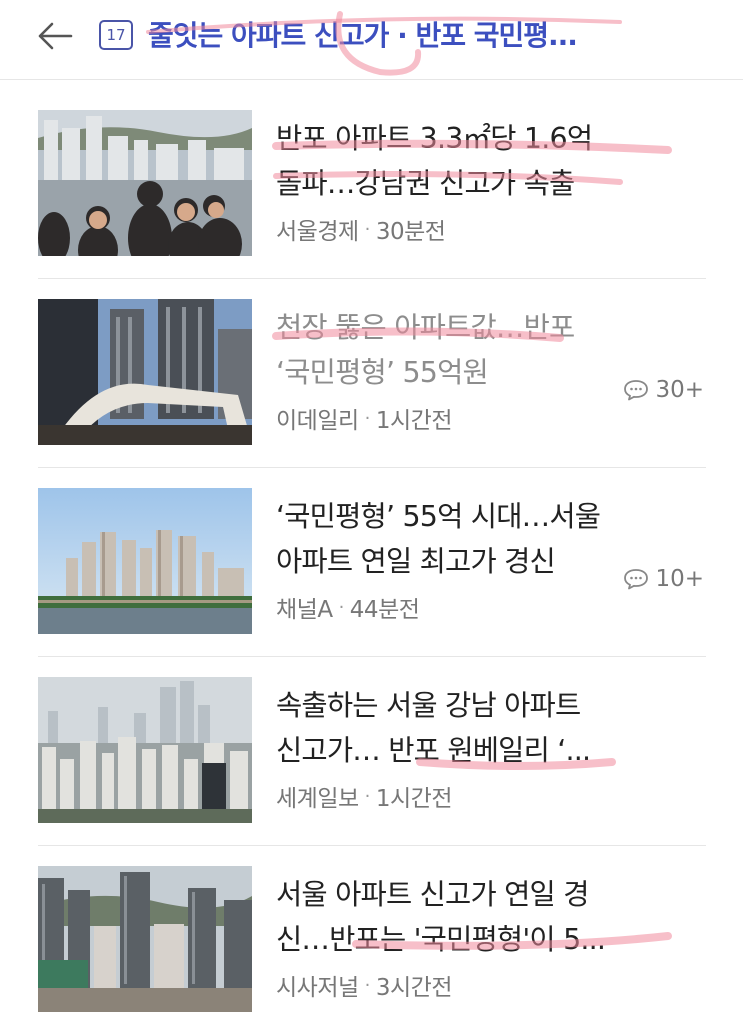  Describe the element at coordinates (491, 607) in the screenshot. I see `news-meta: 채널A · 44분전` at that location.